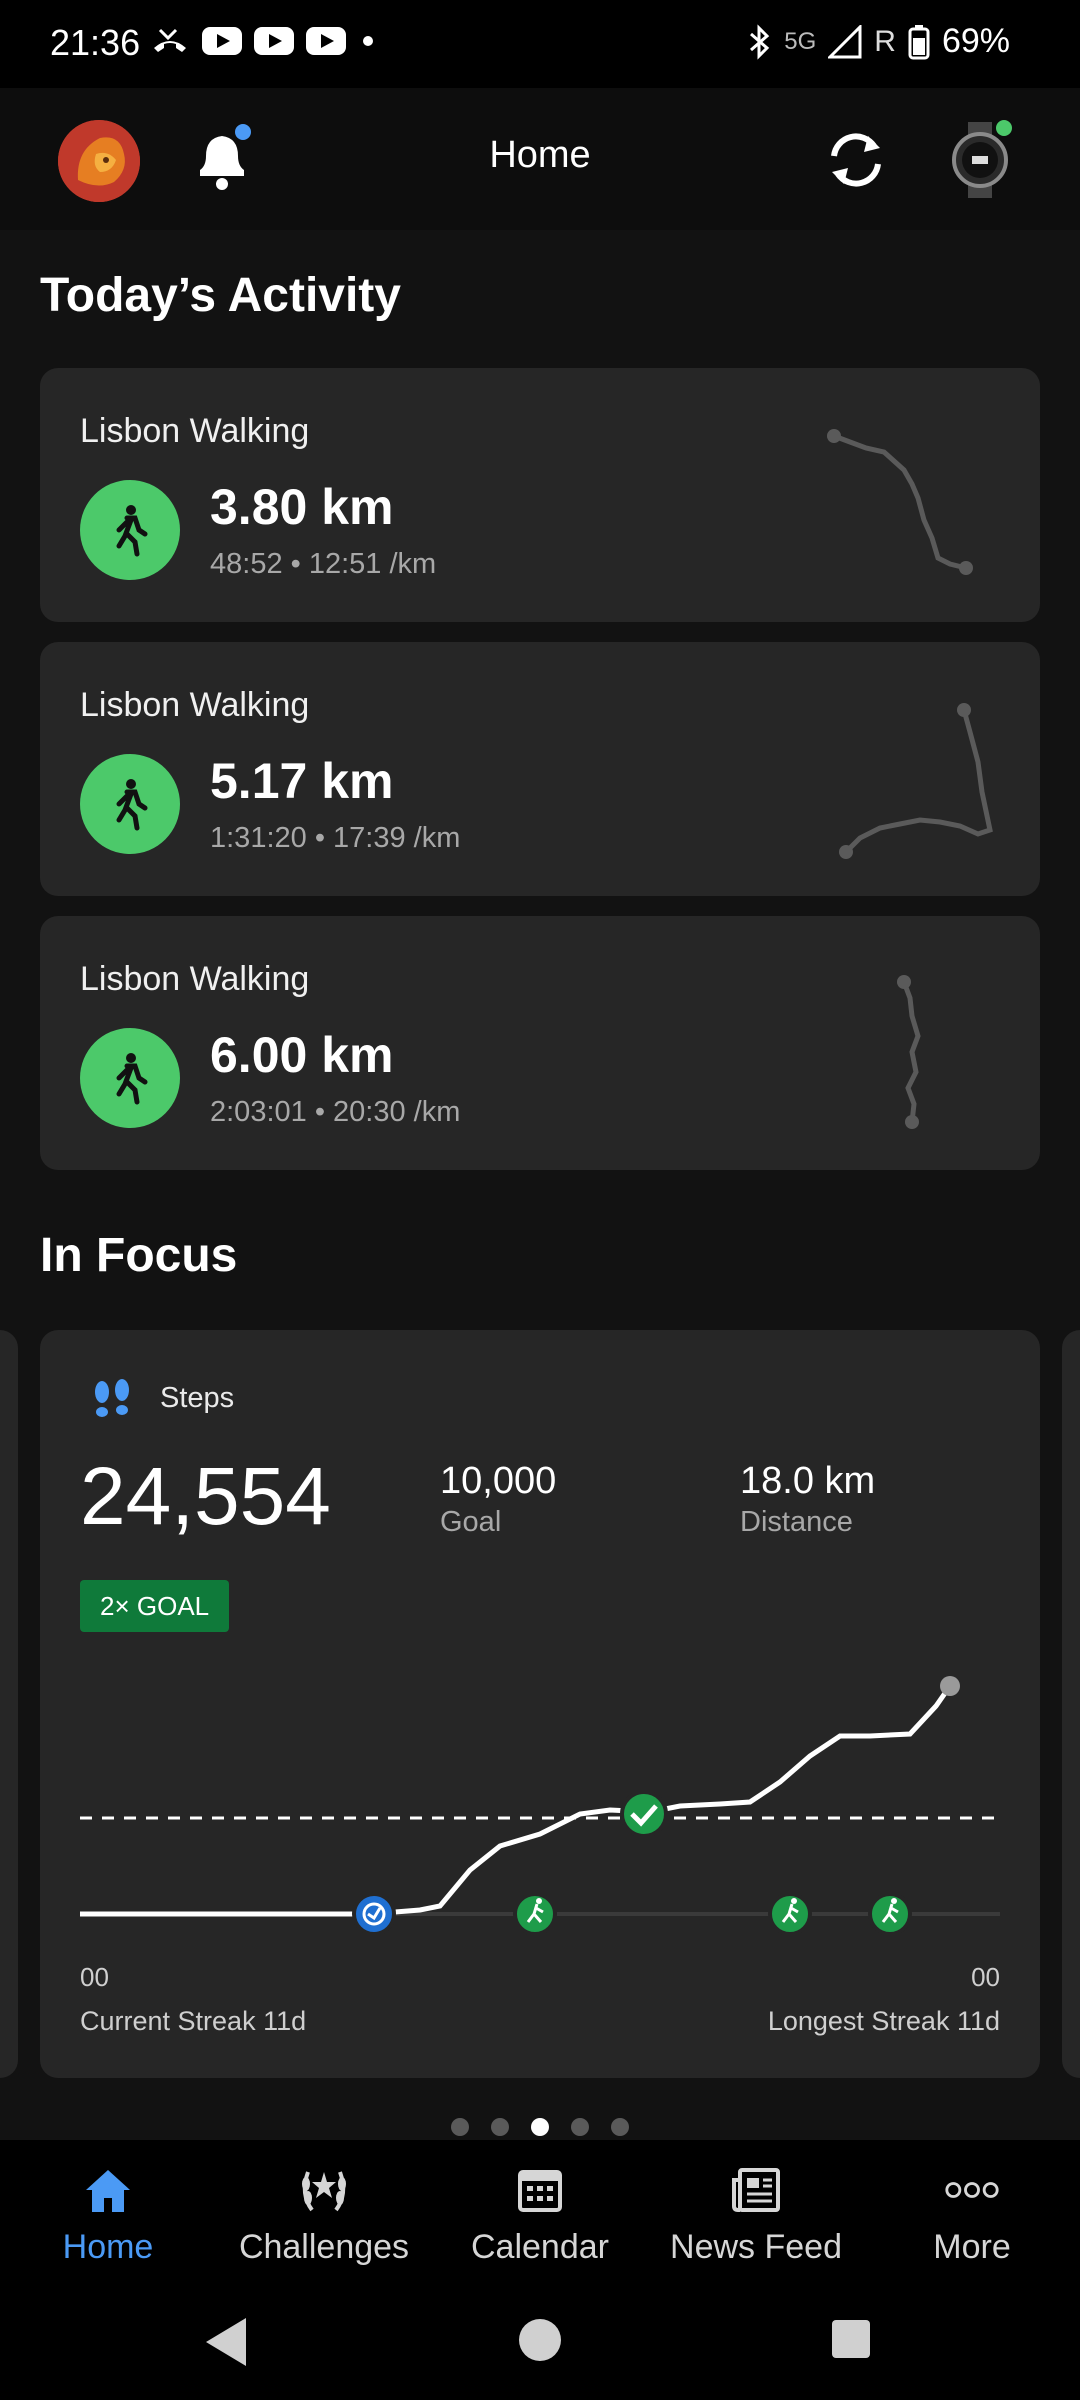 The height and width of the screenshot is (2400, 1080). I want to click on current-streak: Current Streak 11d, so click(193, 2021).